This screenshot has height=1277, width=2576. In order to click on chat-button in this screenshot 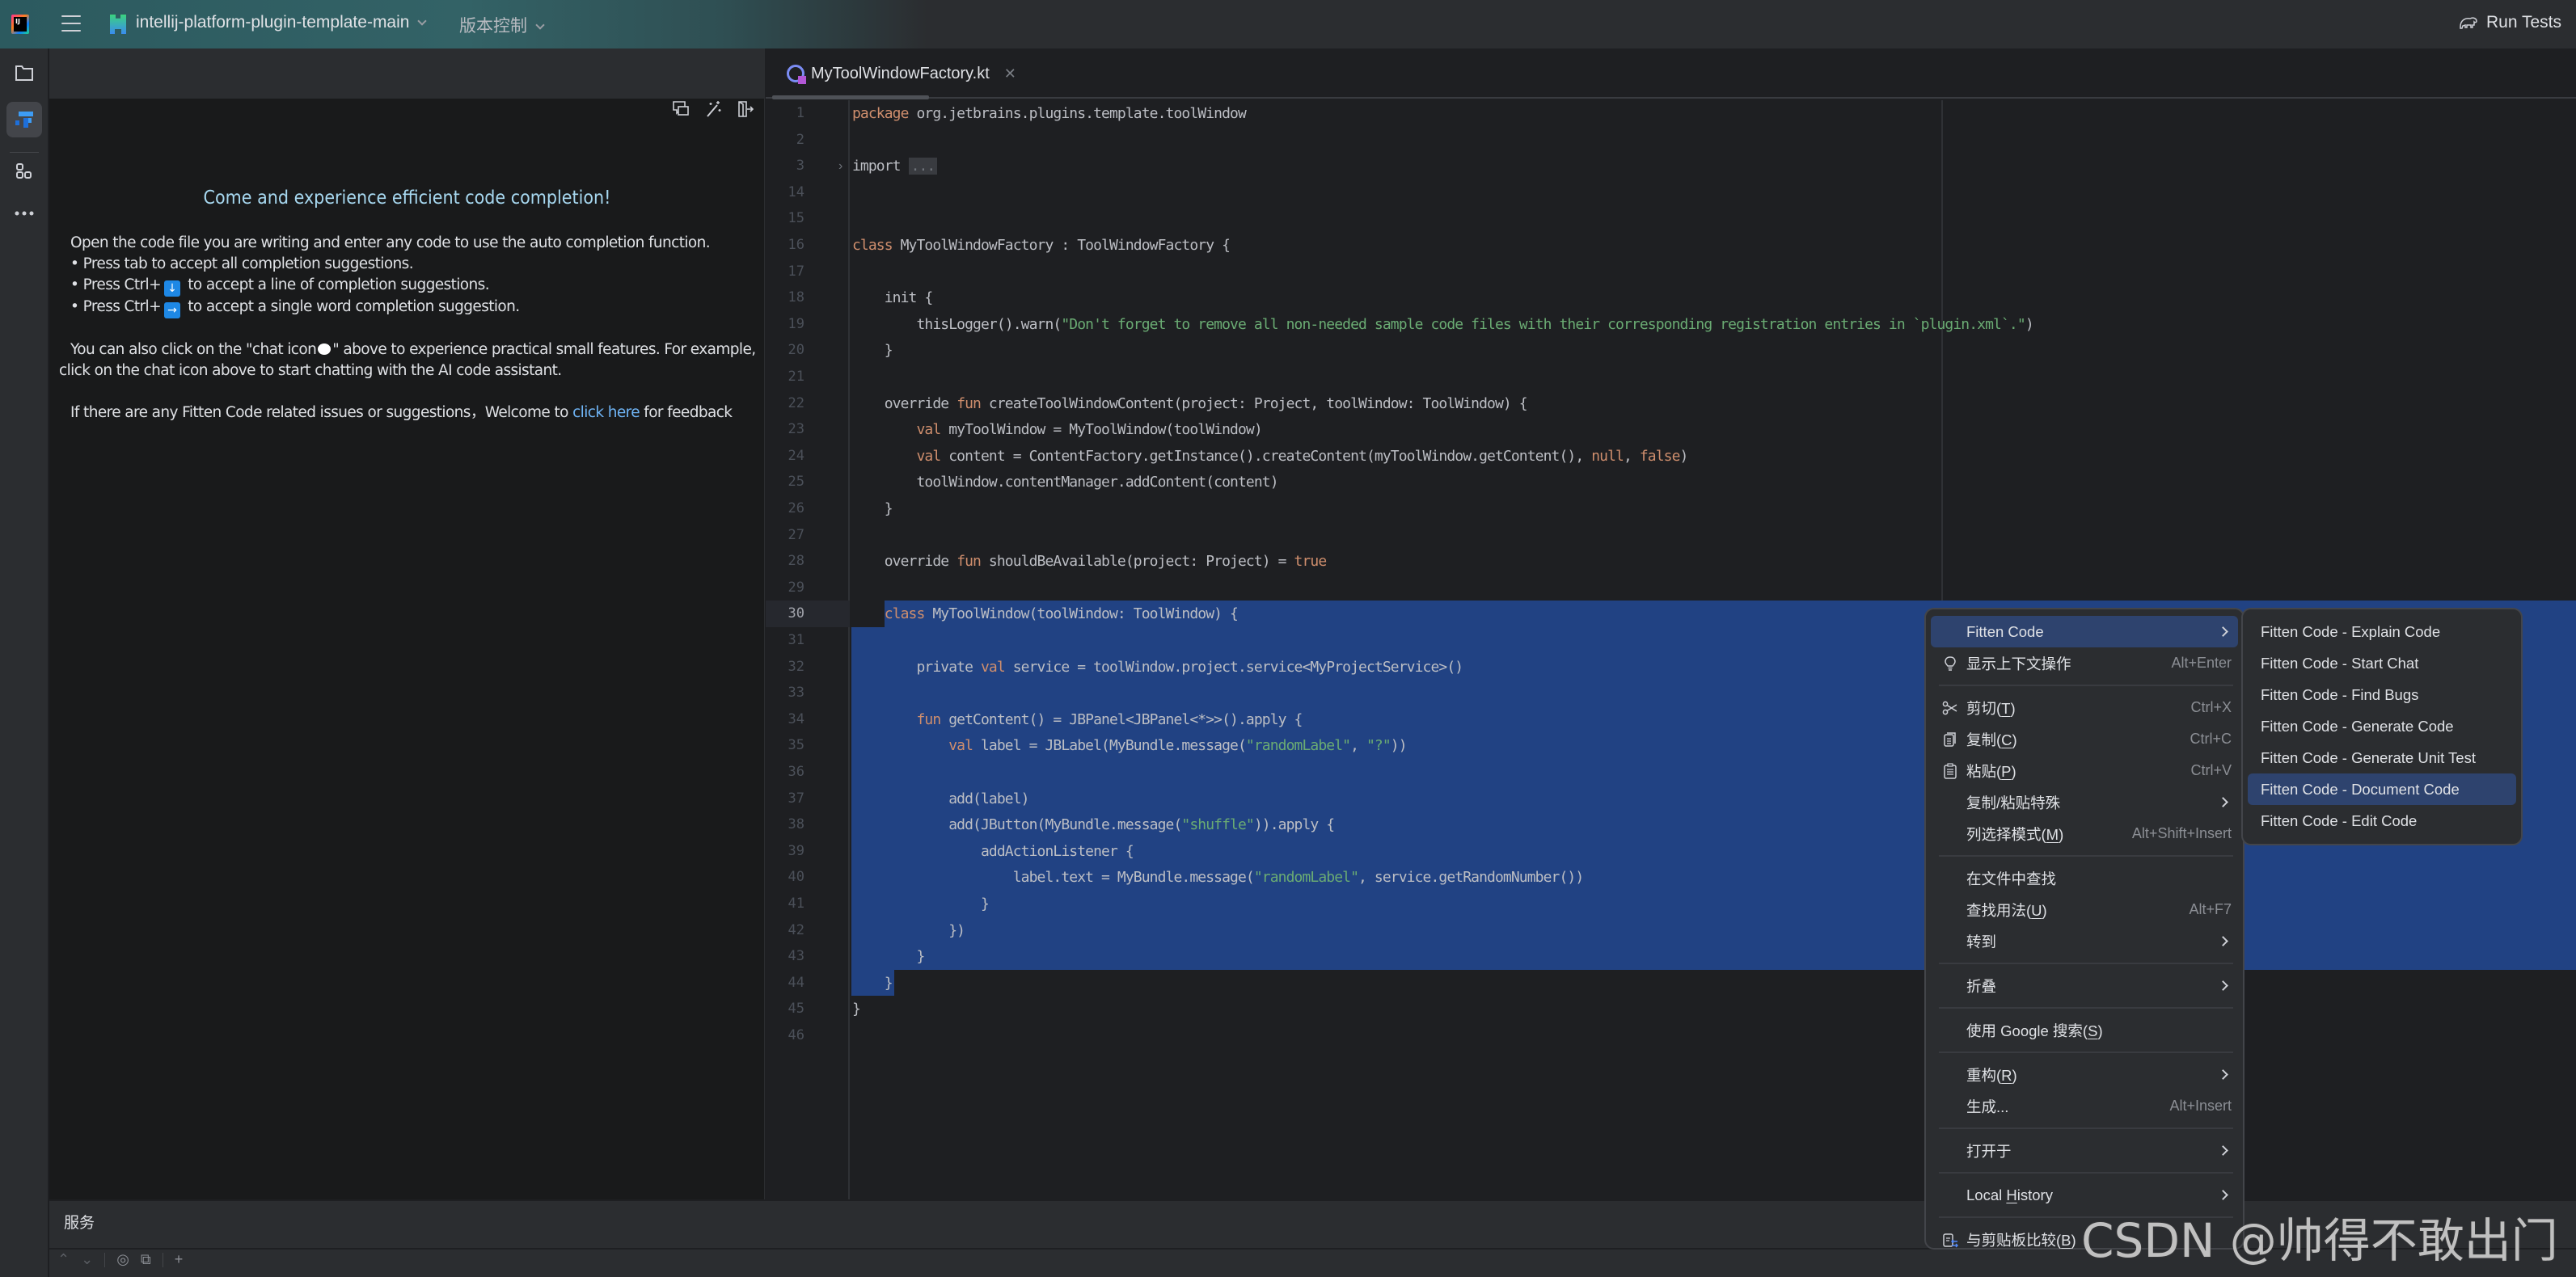, I will do `click(681, 109)`.